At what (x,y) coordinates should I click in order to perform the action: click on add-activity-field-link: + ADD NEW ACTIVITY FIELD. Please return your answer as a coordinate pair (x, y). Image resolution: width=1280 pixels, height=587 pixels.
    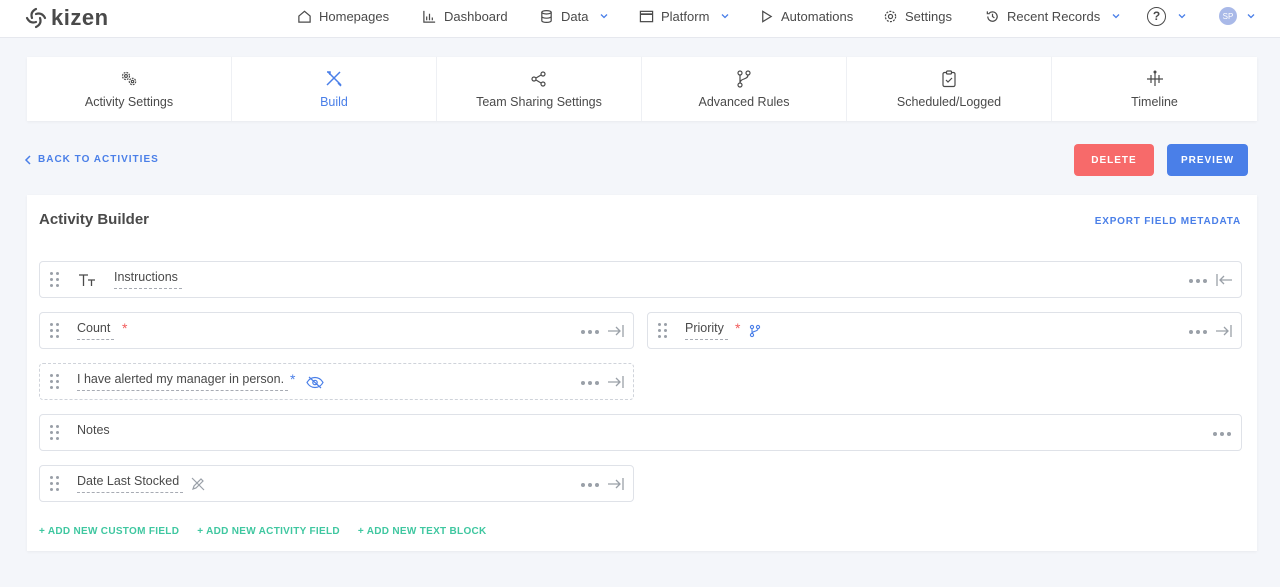
    Looking at the image, I should click on (268, 531).